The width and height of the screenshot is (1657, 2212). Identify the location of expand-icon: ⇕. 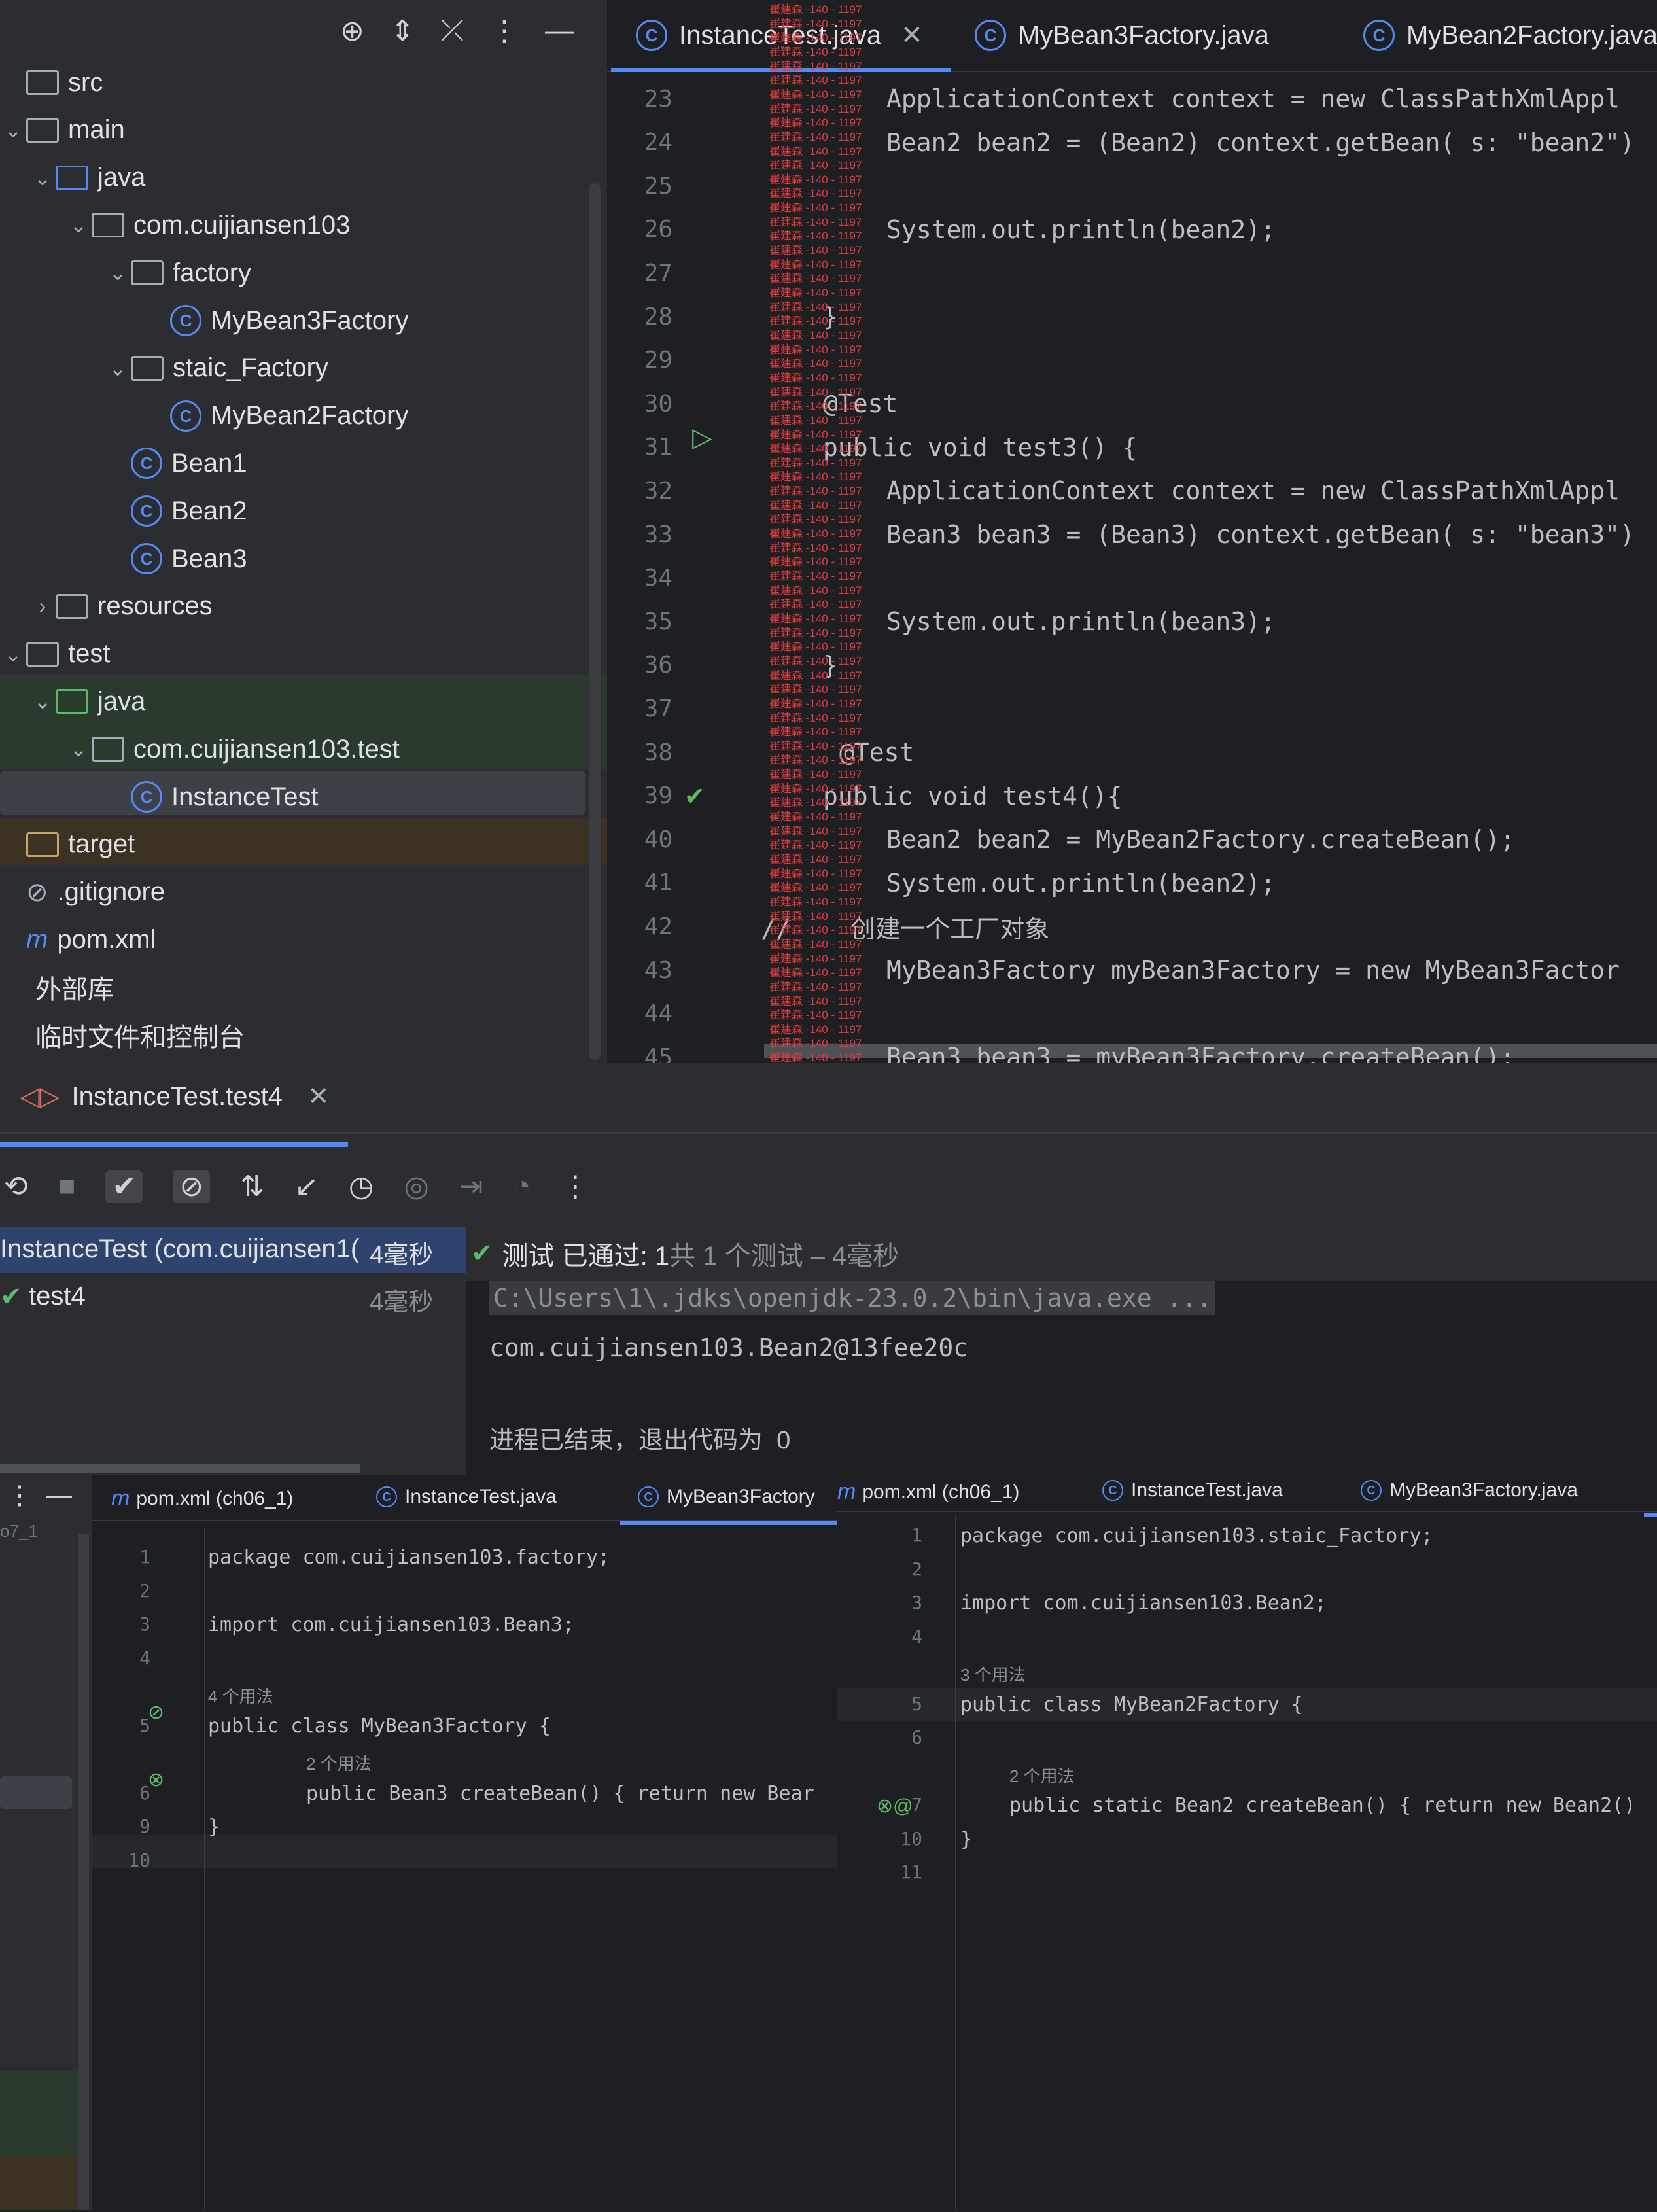
(403, 31).